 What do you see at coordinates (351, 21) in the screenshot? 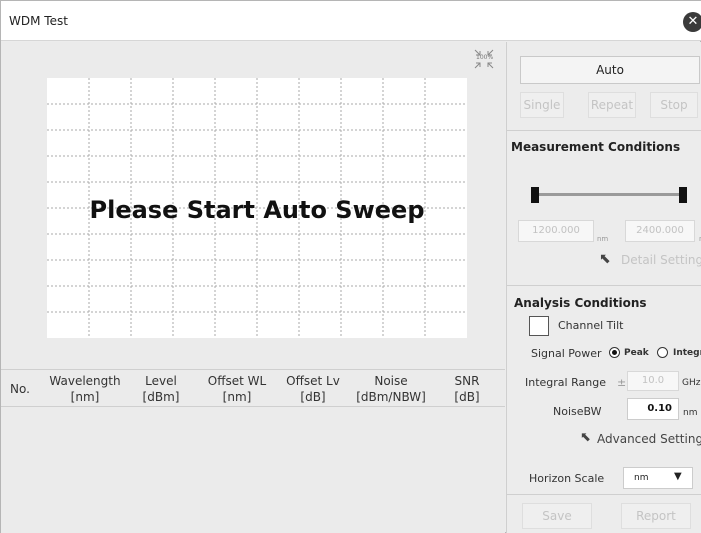
I see `title-bar: WDM Test ✕` at bounding box center [351, 21].